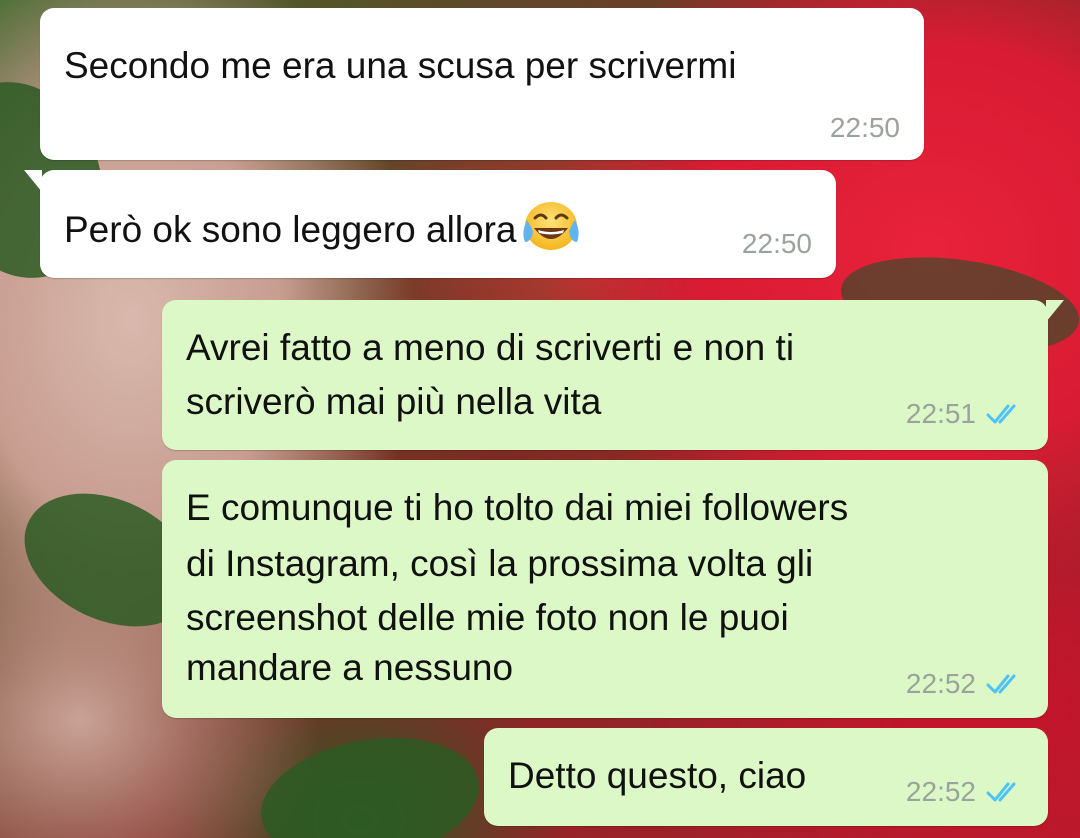  I want to click on message-text: Detto questo, ciao, so click(657, 775).